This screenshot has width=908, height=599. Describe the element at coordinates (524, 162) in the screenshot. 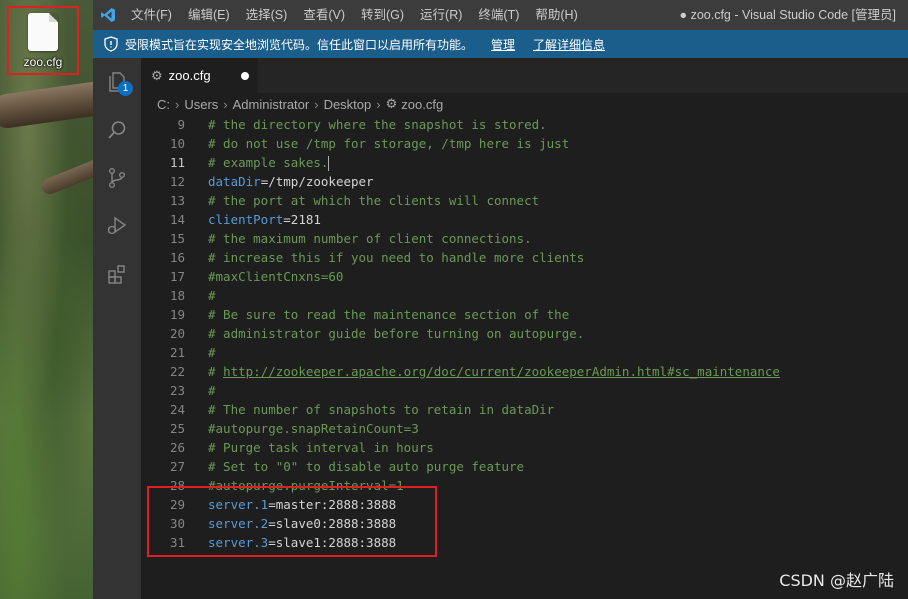

I see `code-line: 11 # example sakes.` at that location.